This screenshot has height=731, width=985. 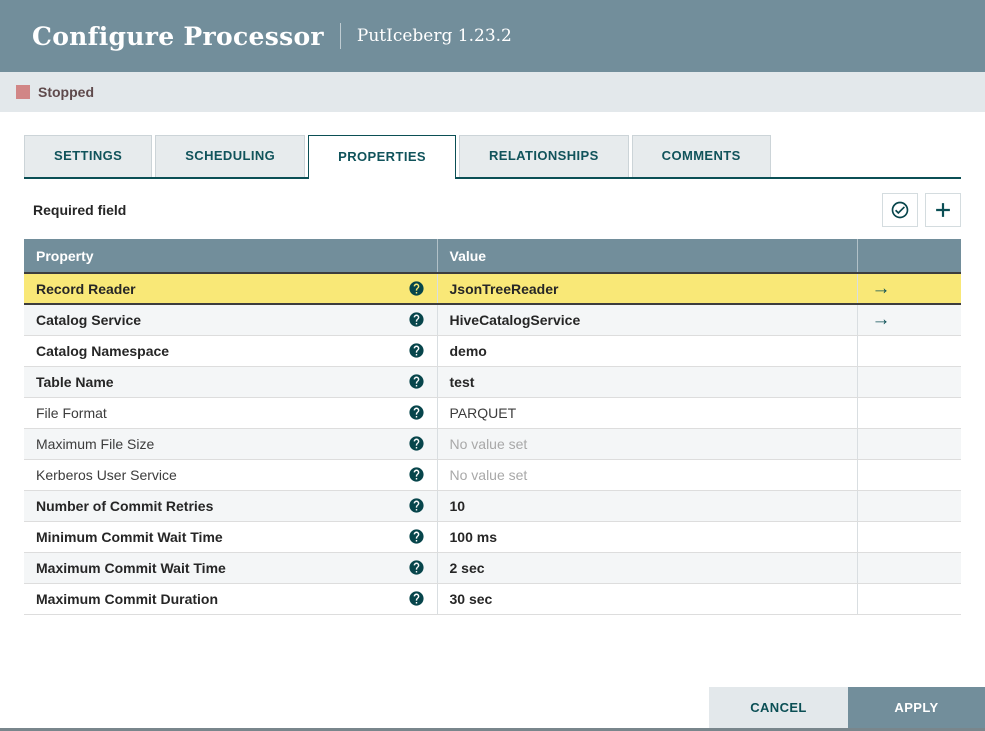 I want to click on tab-settings: SETTINGS, so click(x=88, y=156).